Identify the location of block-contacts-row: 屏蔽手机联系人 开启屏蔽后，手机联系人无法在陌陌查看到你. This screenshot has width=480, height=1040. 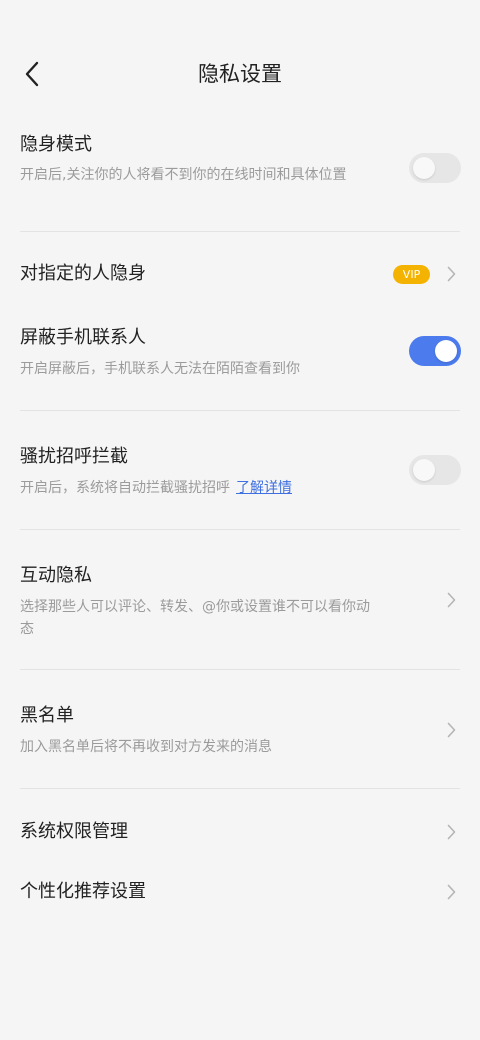
(240, 355).